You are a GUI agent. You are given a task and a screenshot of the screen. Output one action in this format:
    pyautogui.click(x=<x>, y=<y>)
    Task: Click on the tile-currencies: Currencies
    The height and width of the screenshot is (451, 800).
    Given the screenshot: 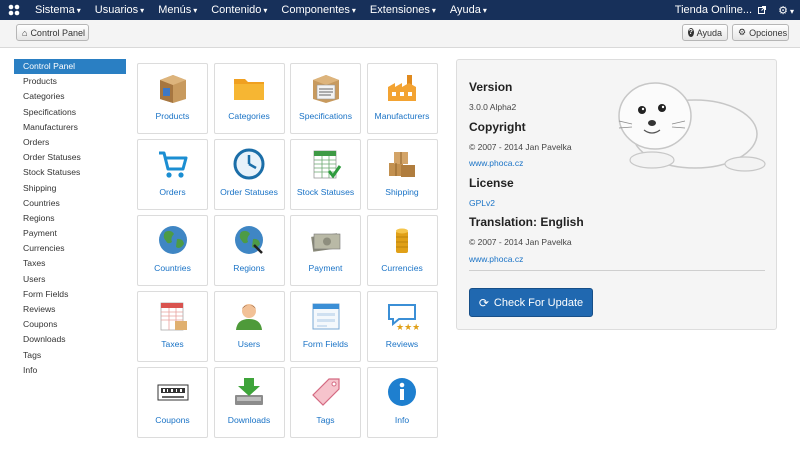 What is the action you would take?
    pyautogui.click(x=402, y=250)
    